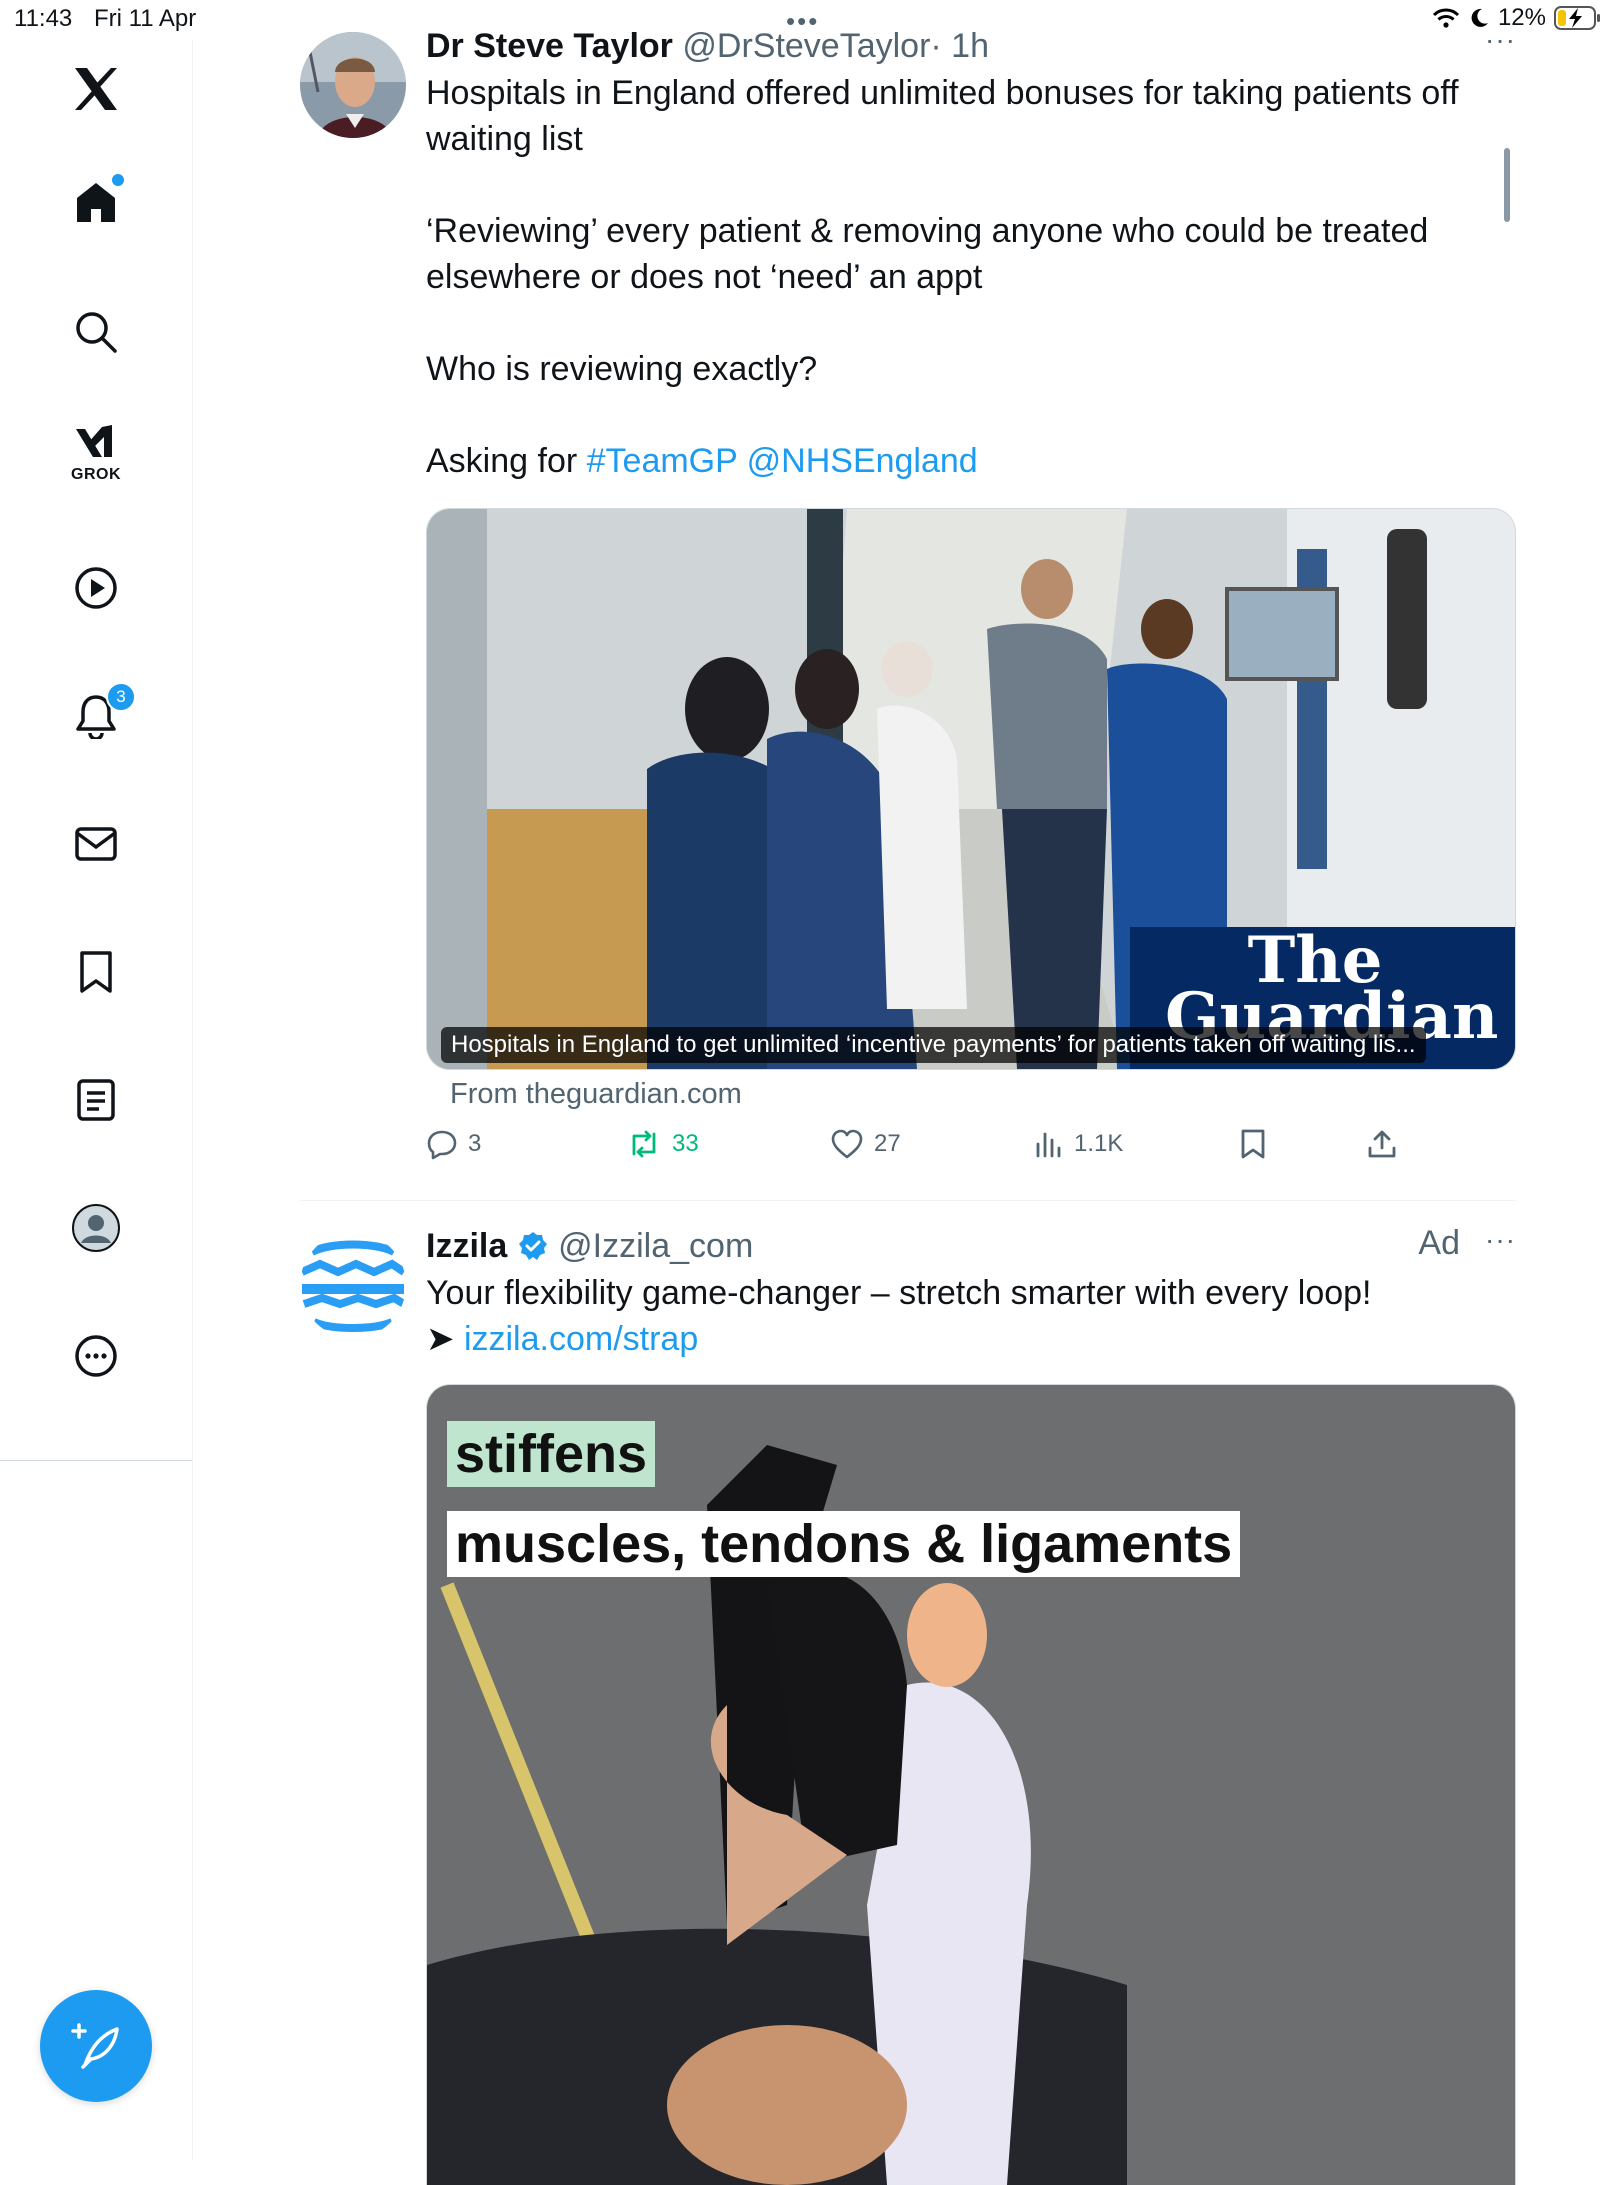  Describe the element at coordinates (1099, 1143) in the screenshot. I see `views-count: 1.1K` at that location.